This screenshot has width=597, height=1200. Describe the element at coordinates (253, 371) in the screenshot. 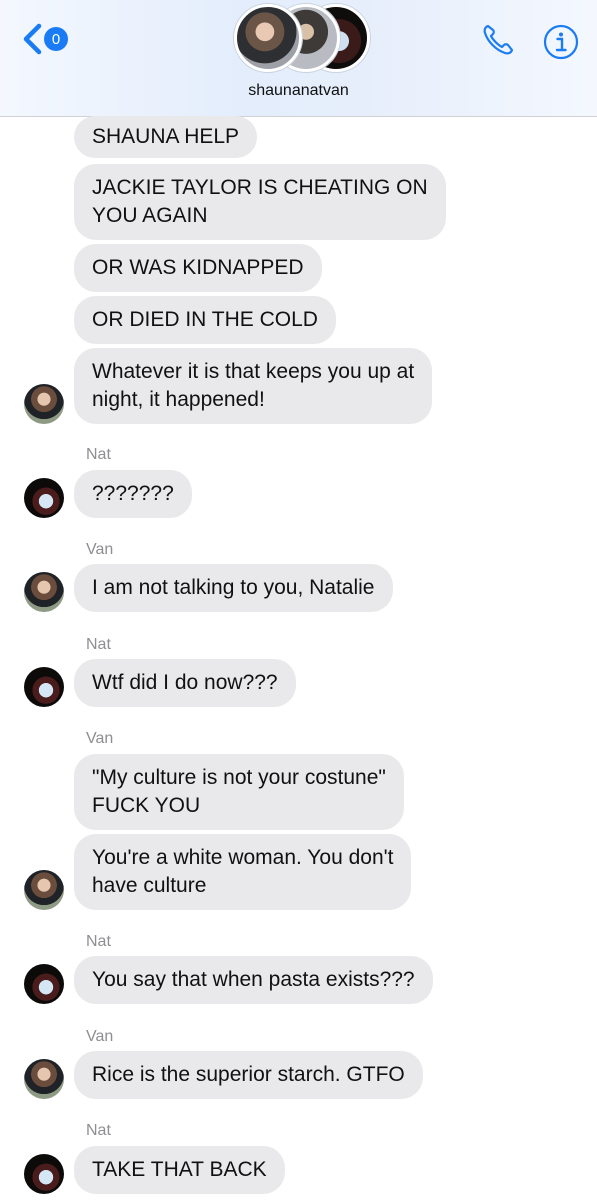

I see `message-text: Whatever it is that keeps you up at` at that location.